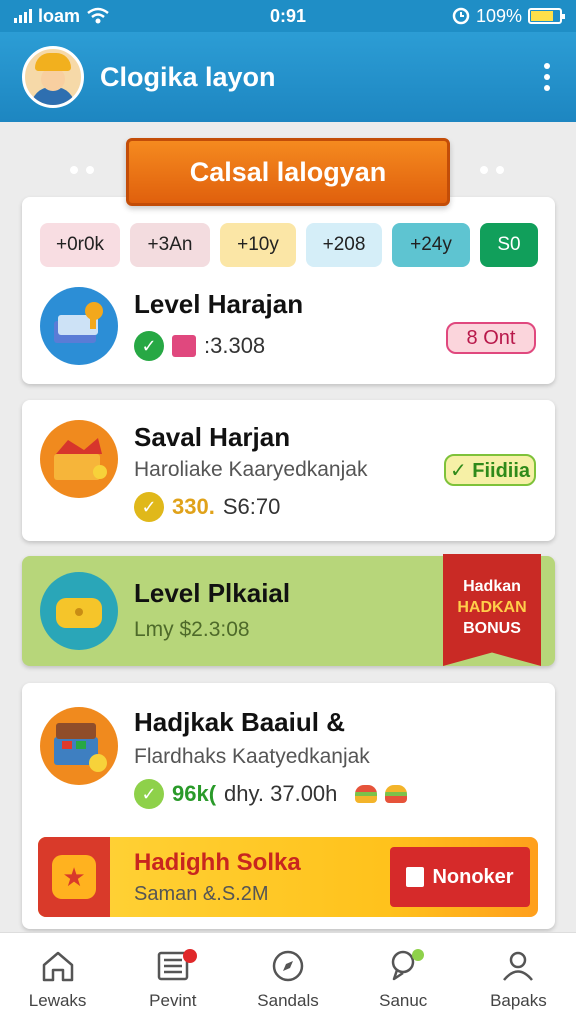 This screenshot has height=1024, width=576. What do you see at coordinates (212, 437) in the screenshot?
I see `item-title: Saval Harjan` at bounding box center [212, 437].